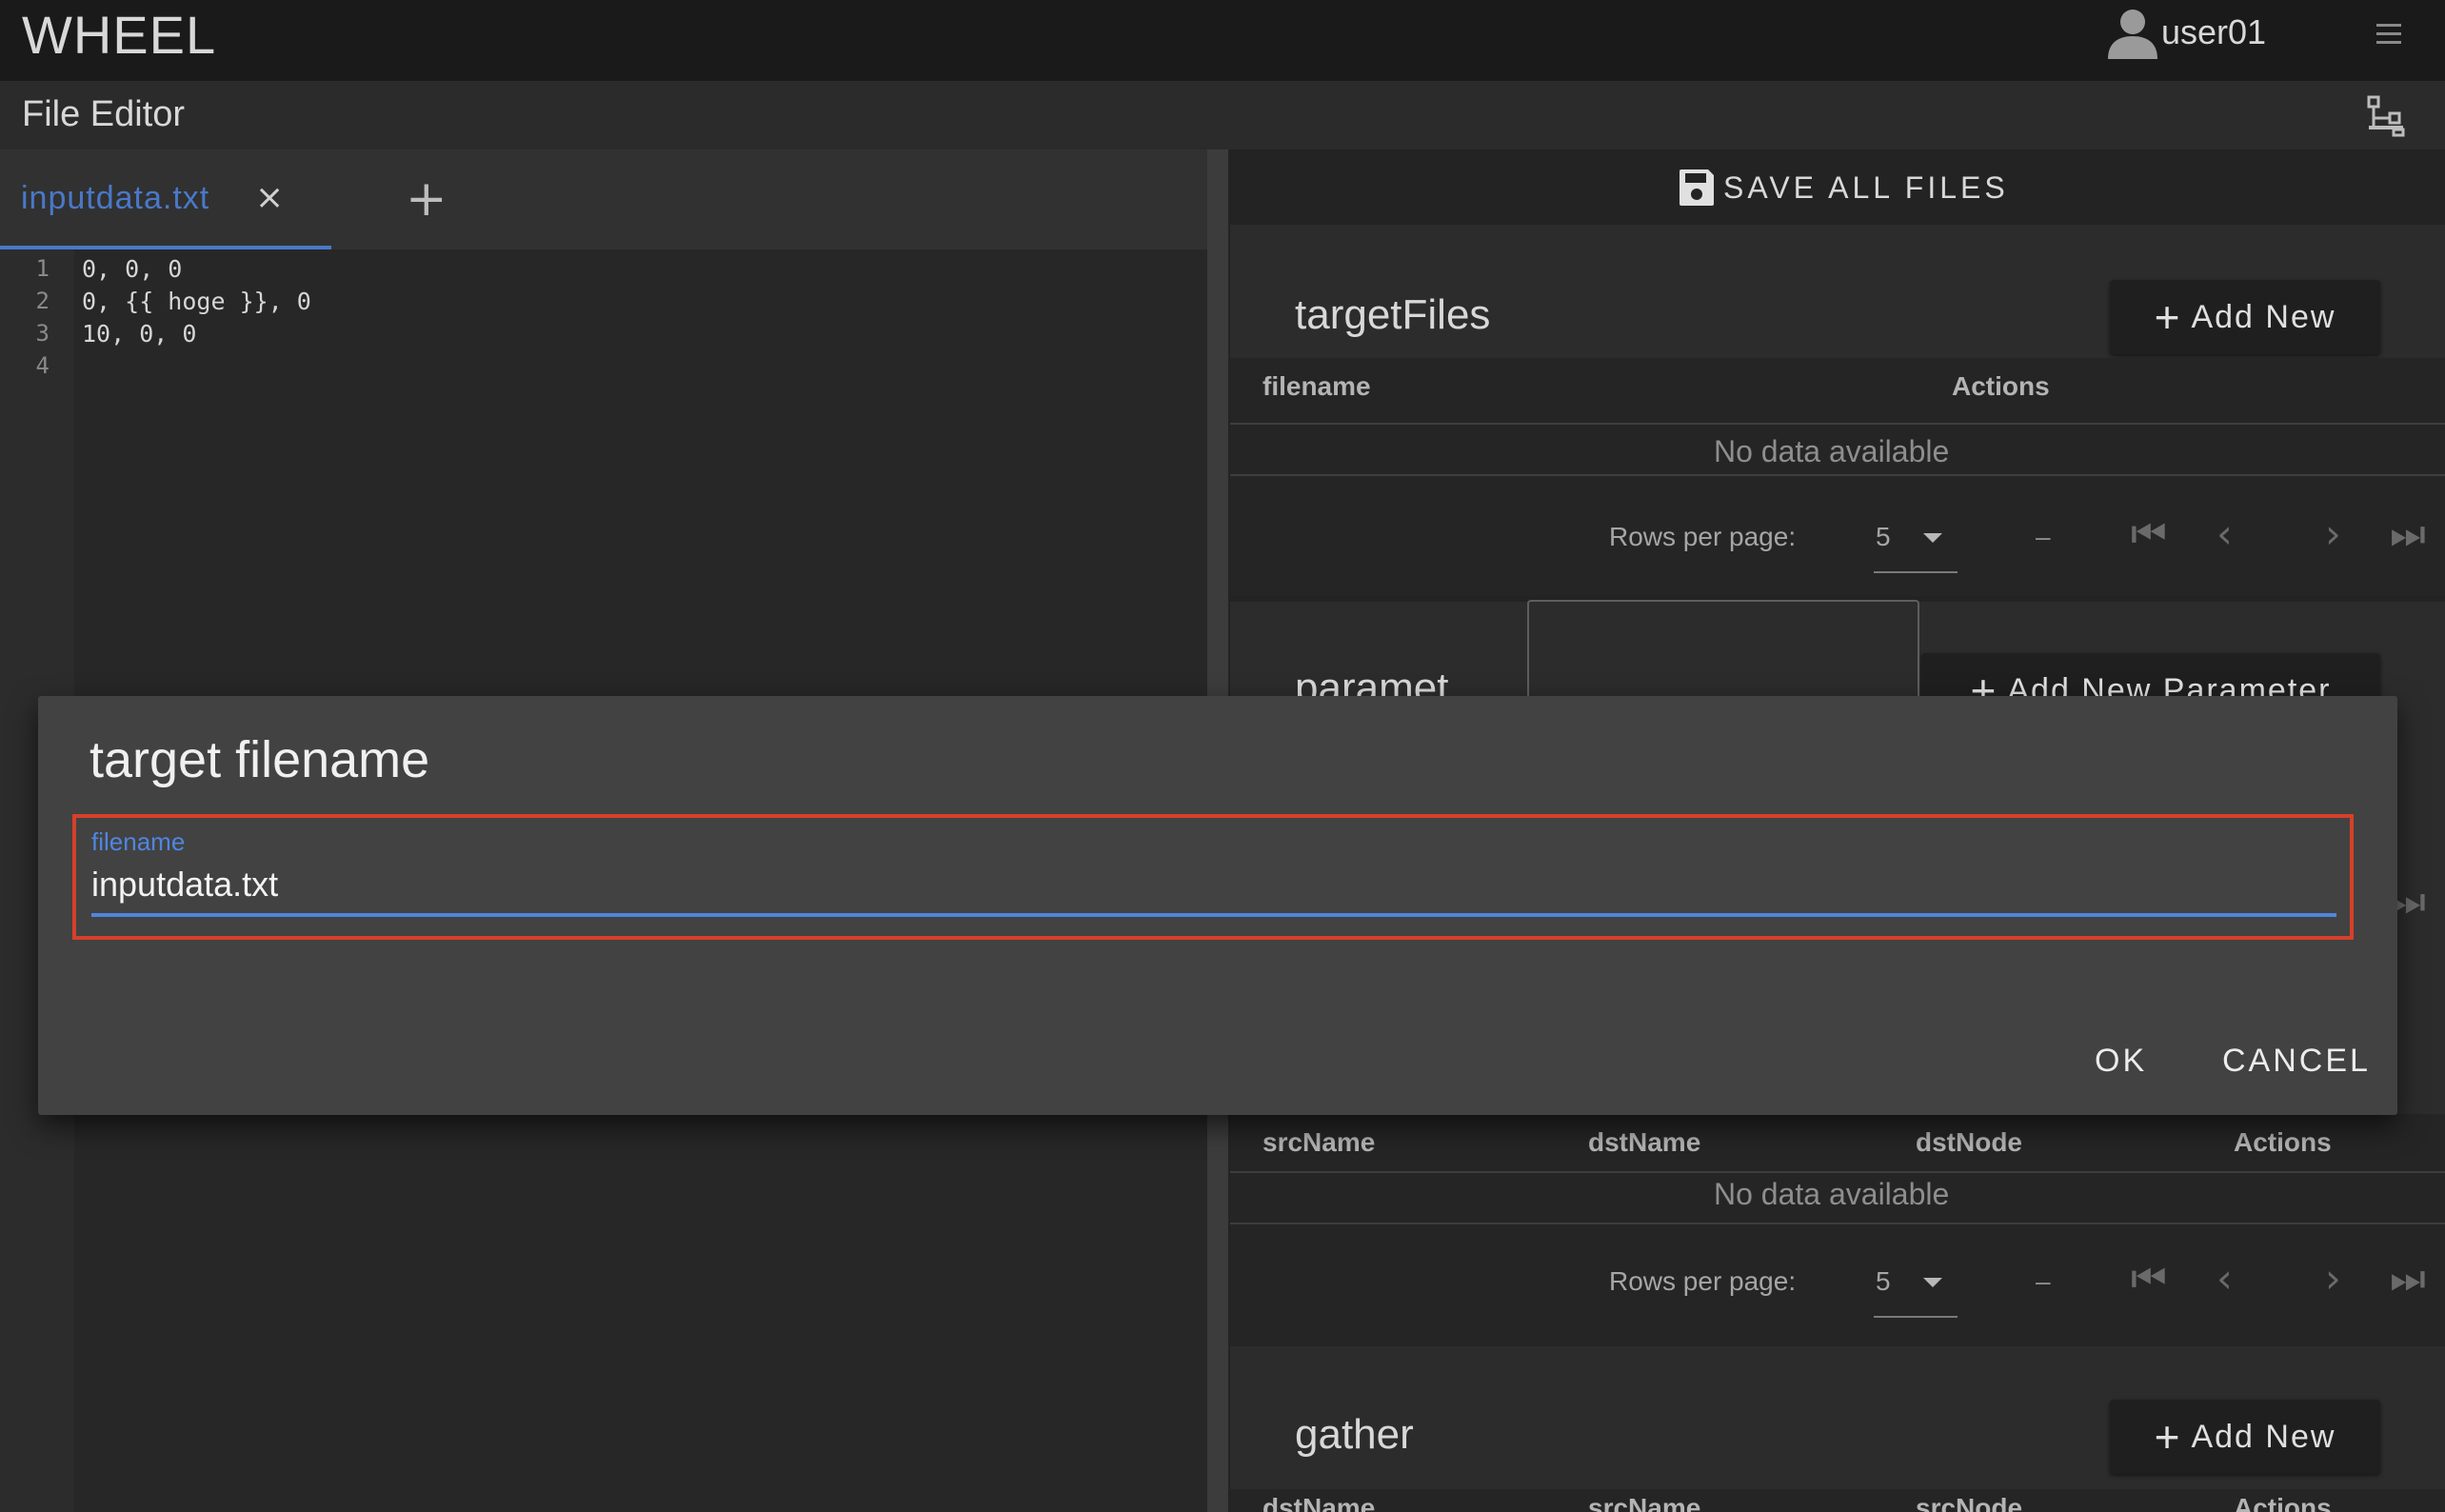 Image resolution: width=2445 pixels, height=1512 pixels. I want to click on line-number: 3, so click(42, 333).